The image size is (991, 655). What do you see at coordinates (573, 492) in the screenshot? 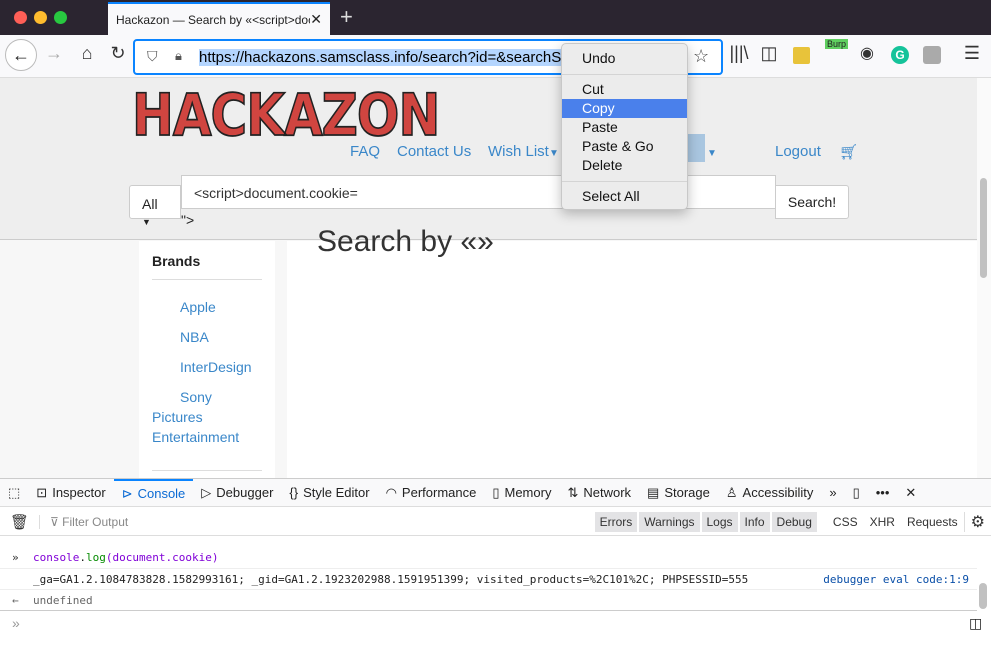
I see `network-icon: ⇅` at bounding box center [573, 492].